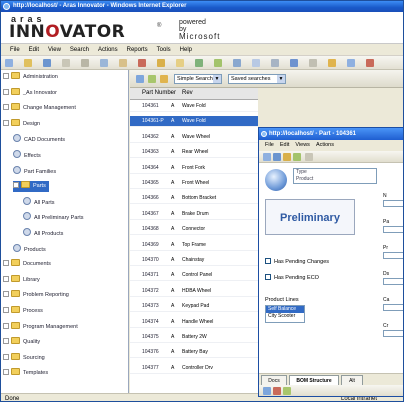 Image resolution: width=404 pixels, height=402 pixels. Describe the element at coordinates (198, 79) in the screenshot. I see `search-mode-select: Simple Search ▼` at that location.